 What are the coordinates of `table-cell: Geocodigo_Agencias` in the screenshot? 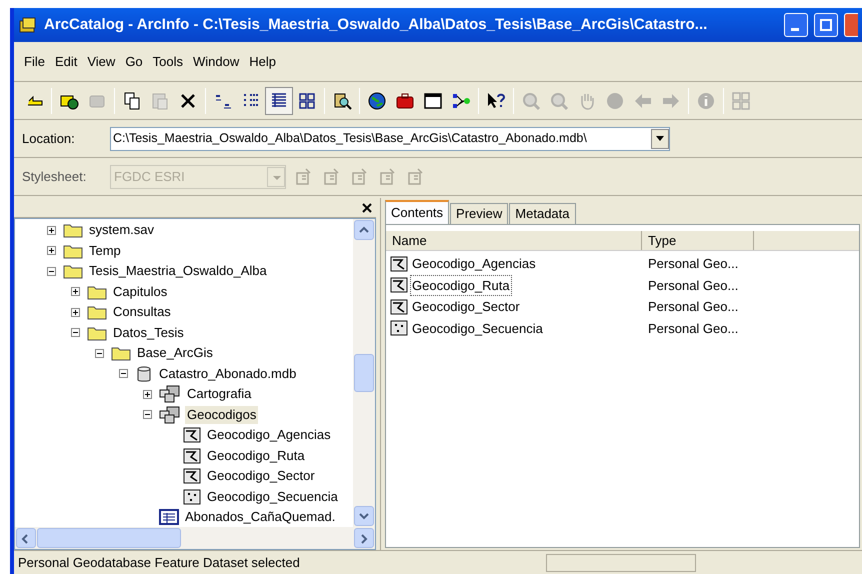 It's located at (474, 263).